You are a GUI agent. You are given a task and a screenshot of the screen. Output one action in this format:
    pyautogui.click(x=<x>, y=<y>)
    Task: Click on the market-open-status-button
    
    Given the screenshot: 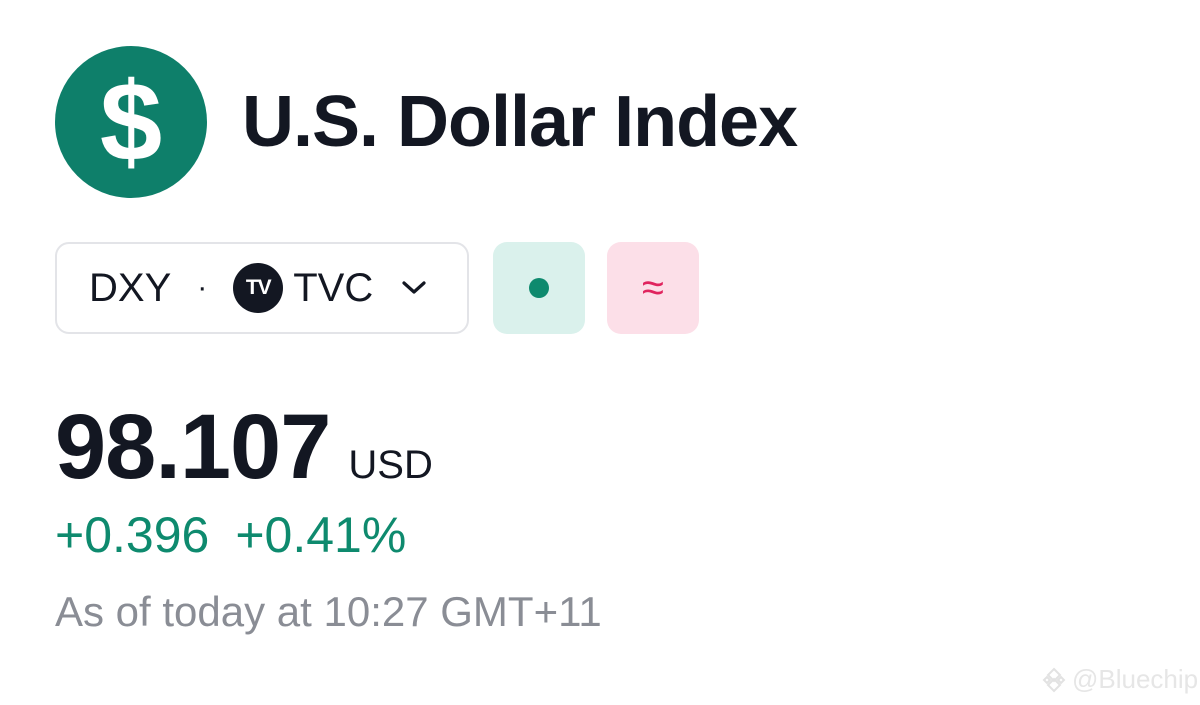 What is the action you would take?
    pyautogui.click(x=539, y=288)
    